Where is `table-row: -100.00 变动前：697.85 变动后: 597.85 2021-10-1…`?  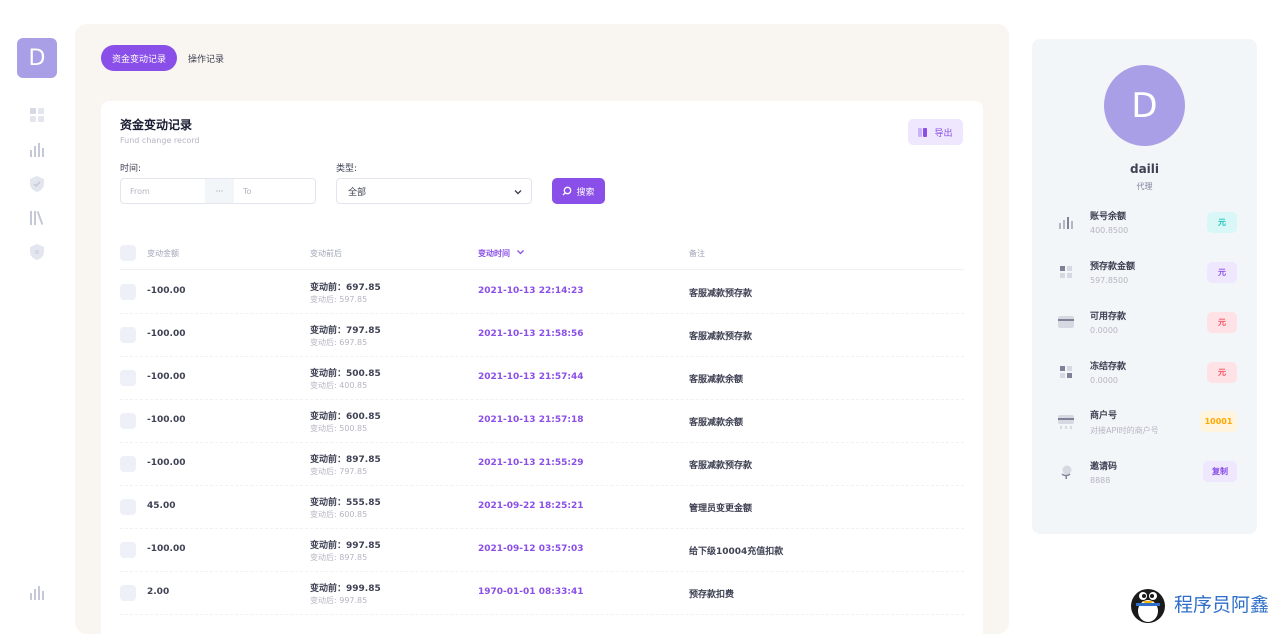 table-row: -100.00 变动前：697.85 变动后: 597.85 2021-10-1… is located at coordinates (542, 292).